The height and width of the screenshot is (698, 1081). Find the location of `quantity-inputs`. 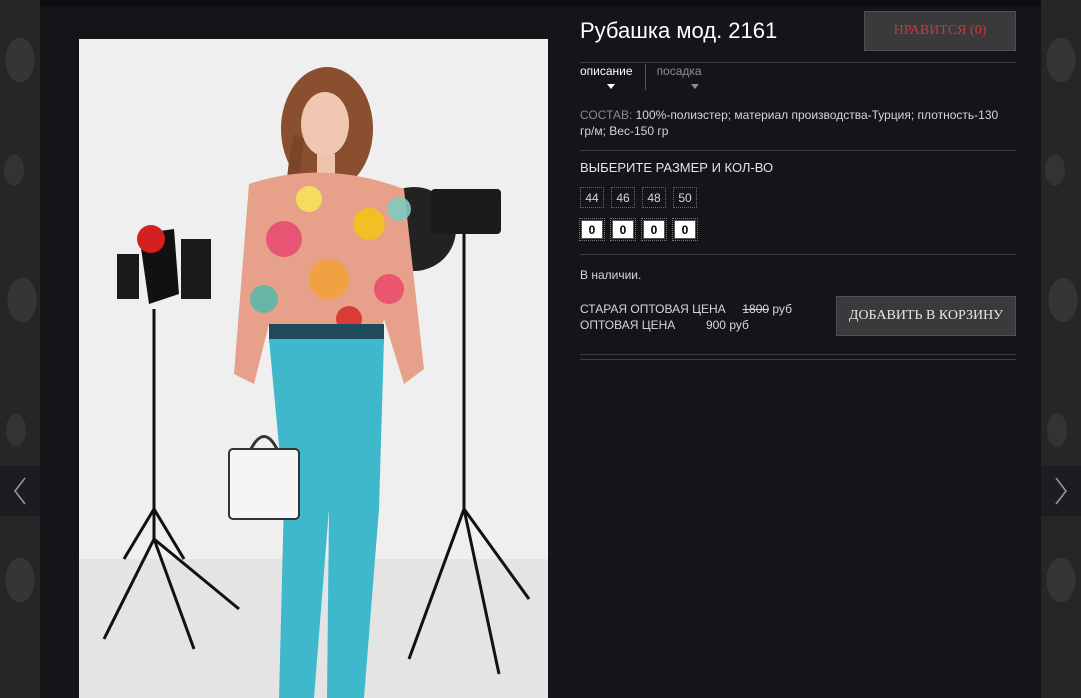

quantity-inputs is located at coordinates (638, 229).